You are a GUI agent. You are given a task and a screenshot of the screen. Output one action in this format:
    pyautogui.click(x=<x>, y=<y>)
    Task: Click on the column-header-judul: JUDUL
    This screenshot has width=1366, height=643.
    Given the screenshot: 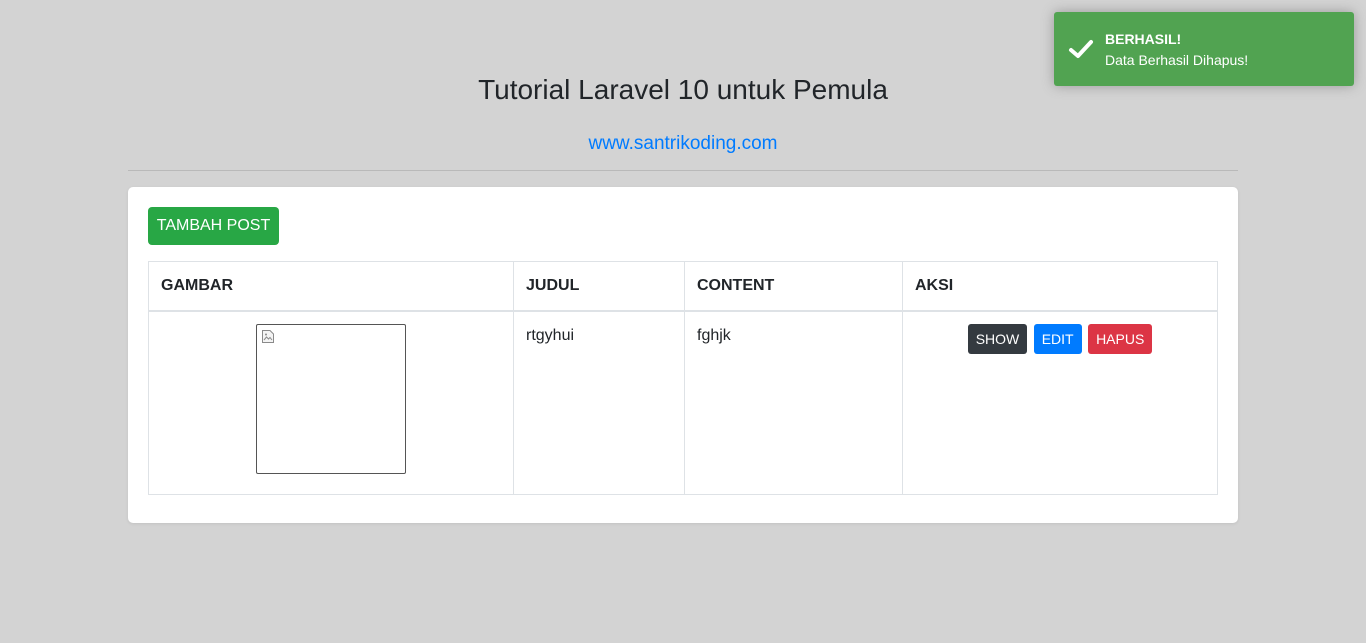 What is the action you would take?
    pyautogui.click(x=599, y=286)
    